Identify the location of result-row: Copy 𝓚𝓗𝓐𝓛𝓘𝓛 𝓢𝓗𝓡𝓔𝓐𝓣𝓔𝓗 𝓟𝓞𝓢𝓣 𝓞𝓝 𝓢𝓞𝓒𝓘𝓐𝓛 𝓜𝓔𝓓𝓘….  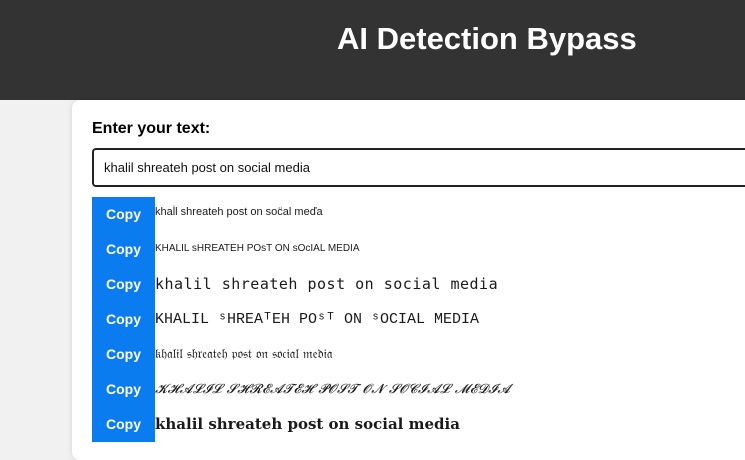
(418, 389).